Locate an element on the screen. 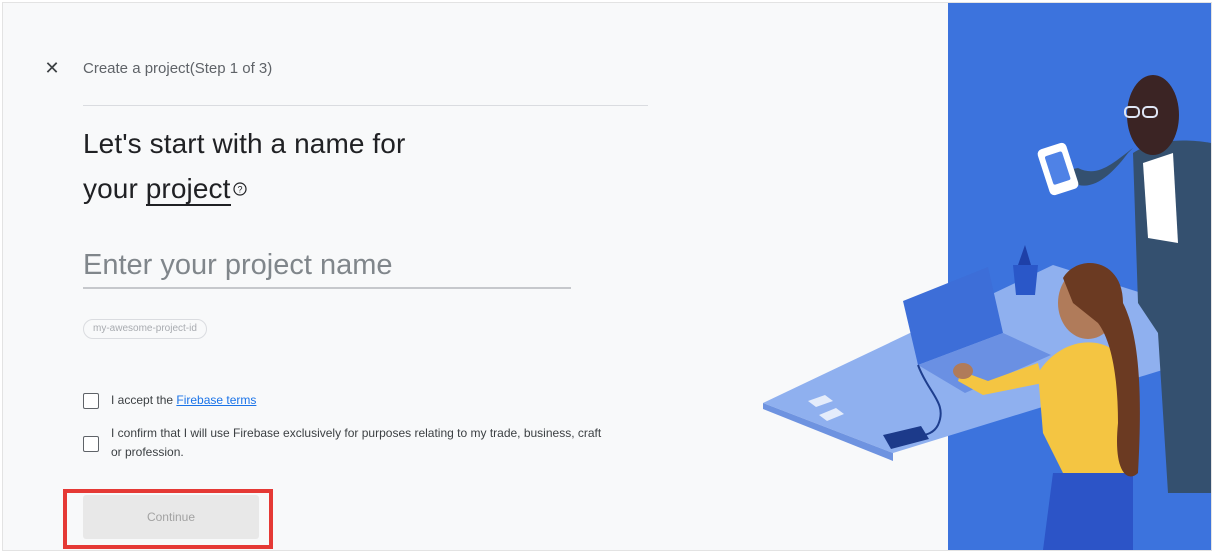 The height and width of the screenshot is (554, 1214). plant-leaf is located at coordinates (1024, 255).